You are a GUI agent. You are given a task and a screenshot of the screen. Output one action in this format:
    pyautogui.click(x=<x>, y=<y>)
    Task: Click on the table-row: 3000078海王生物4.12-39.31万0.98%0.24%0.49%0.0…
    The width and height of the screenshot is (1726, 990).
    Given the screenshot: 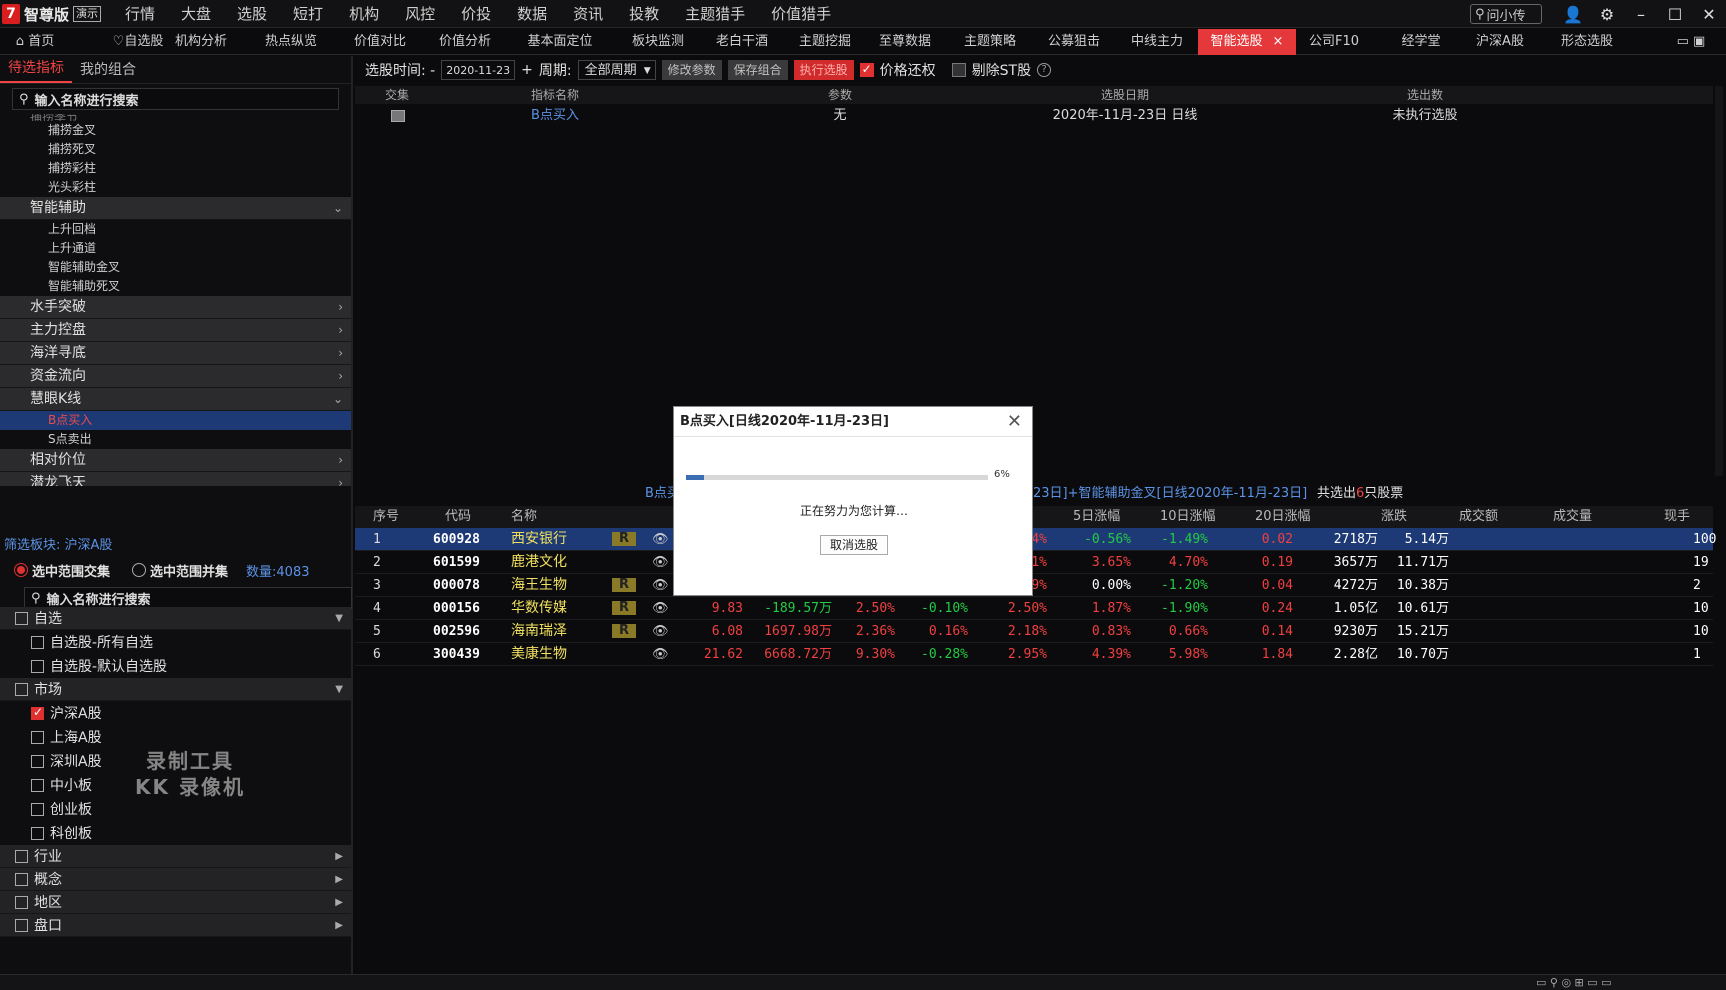 What is the action you would take?
    pyautogui.click(x=1034, y=585)
    